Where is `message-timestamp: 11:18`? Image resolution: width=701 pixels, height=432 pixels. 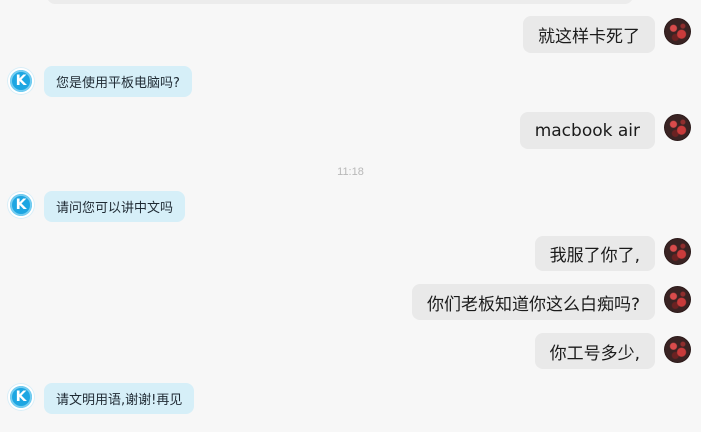 message-timestamp: 11:18 is located at coordinates (350, 172).